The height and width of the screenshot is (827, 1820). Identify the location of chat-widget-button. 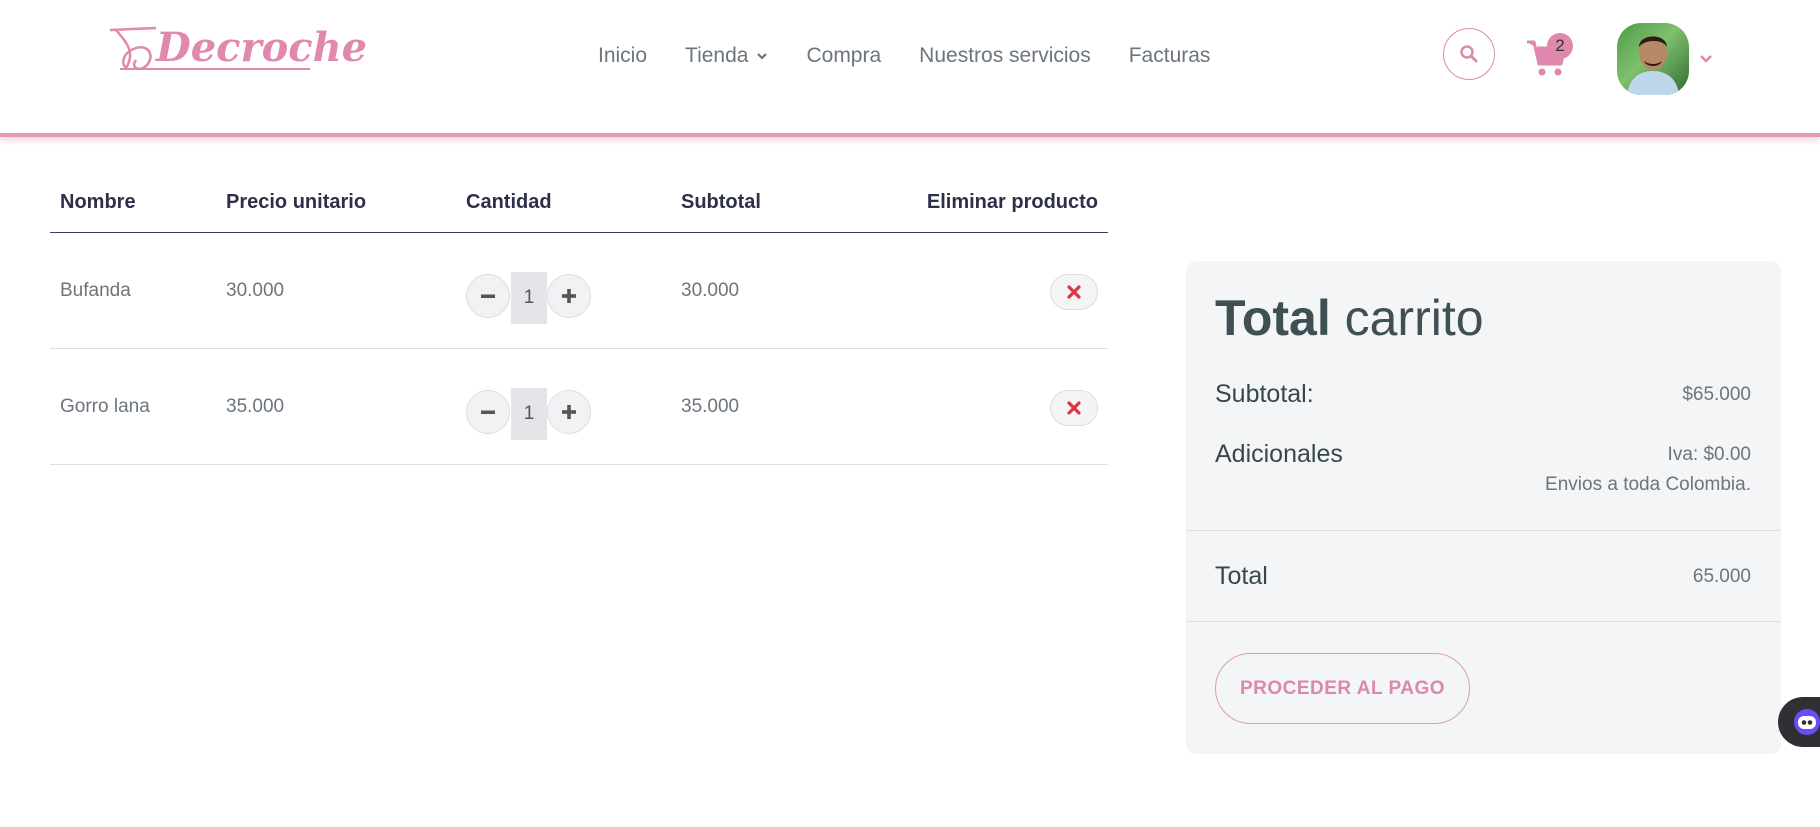
(1799, 722).